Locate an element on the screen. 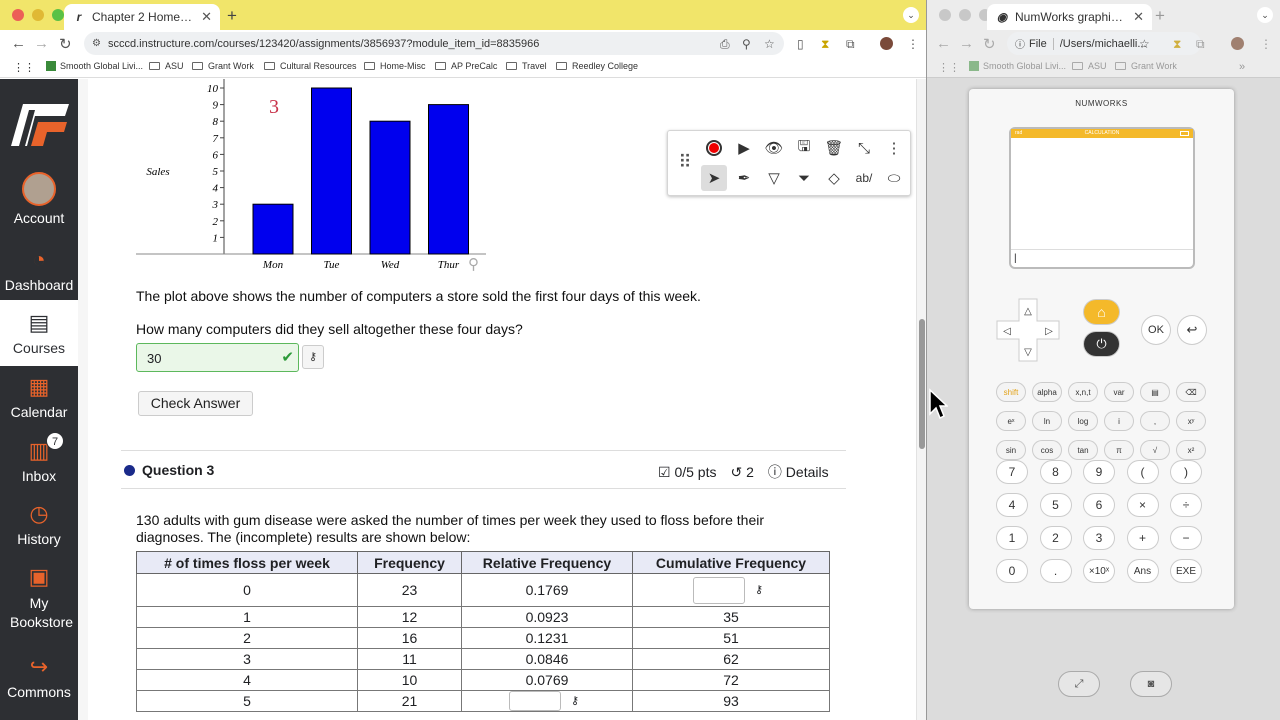 Image resolution: width=1280 pixels, height=720 pixels. calc-key: ⌫ is located at coordinates (1191, 392).